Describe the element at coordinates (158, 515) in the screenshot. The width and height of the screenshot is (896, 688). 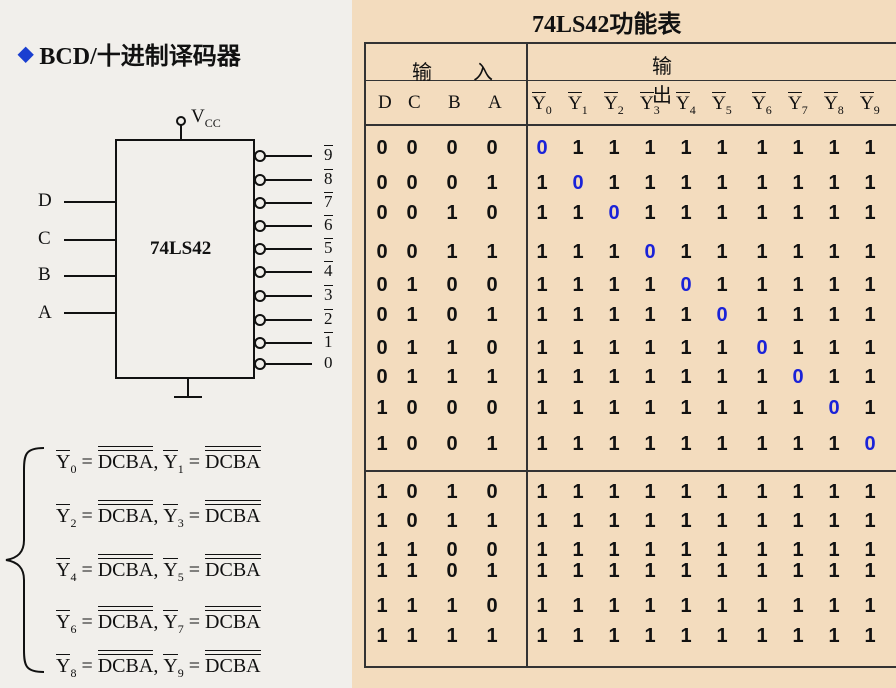
I see `equation-row: Y2 = DCBA, Y3 = DCBA` at that location.